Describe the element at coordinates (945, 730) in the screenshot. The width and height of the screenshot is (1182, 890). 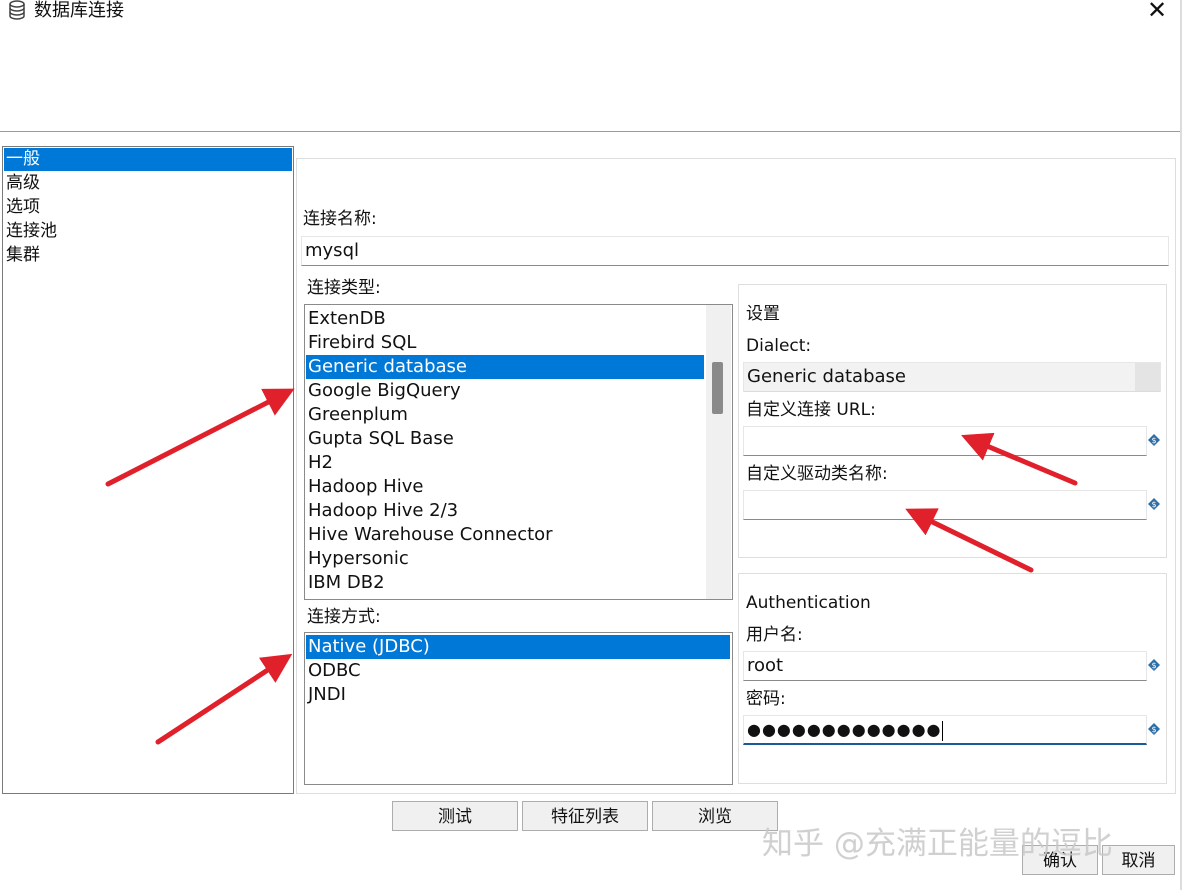
I see `password-input: ●●●●●●●●●●●●●` at that location.